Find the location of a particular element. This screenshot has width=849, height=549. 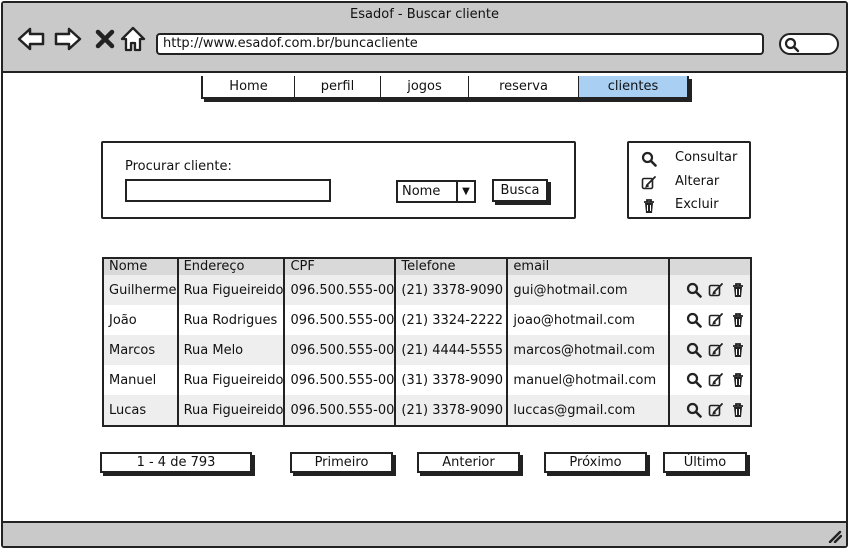

search-panel: Procurar cliente: Nome ▼ Busca is located at coordinates (338, 180).